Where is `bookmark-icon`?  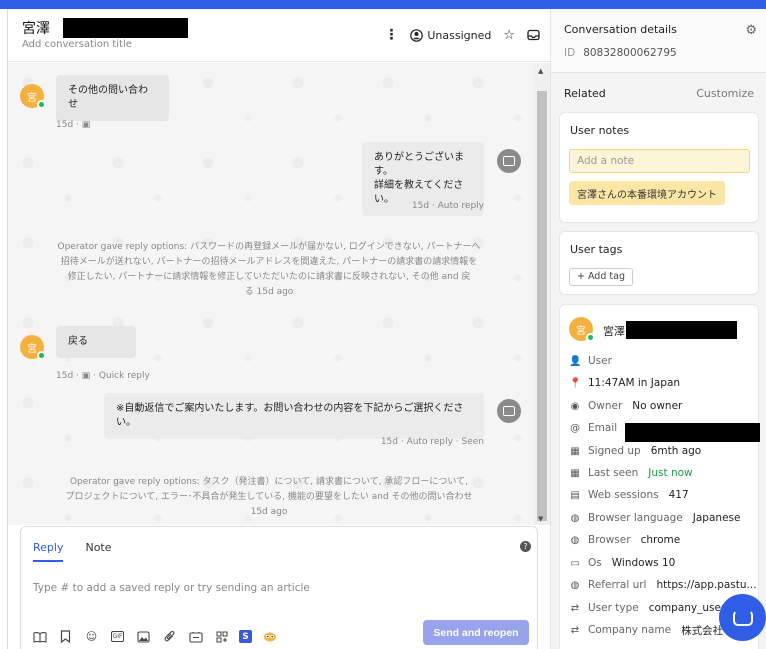 bookmark-icon is located at coordinates (65, 636).